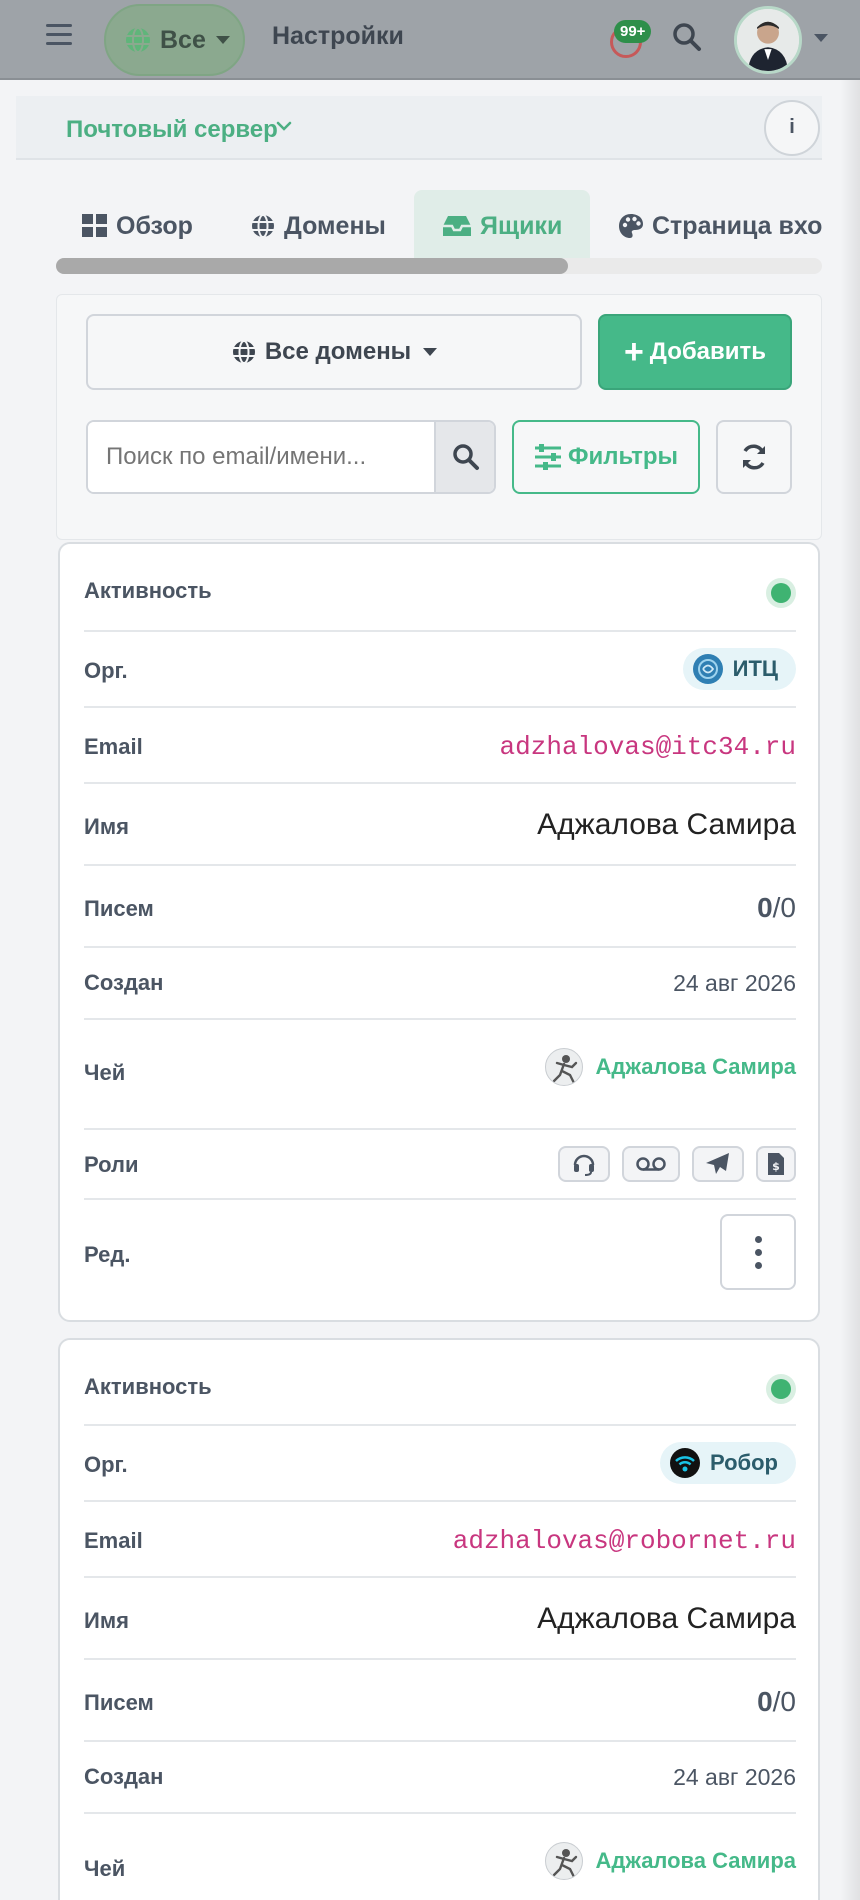  I want to click on add-button: + Добавить, so click(695, 352).